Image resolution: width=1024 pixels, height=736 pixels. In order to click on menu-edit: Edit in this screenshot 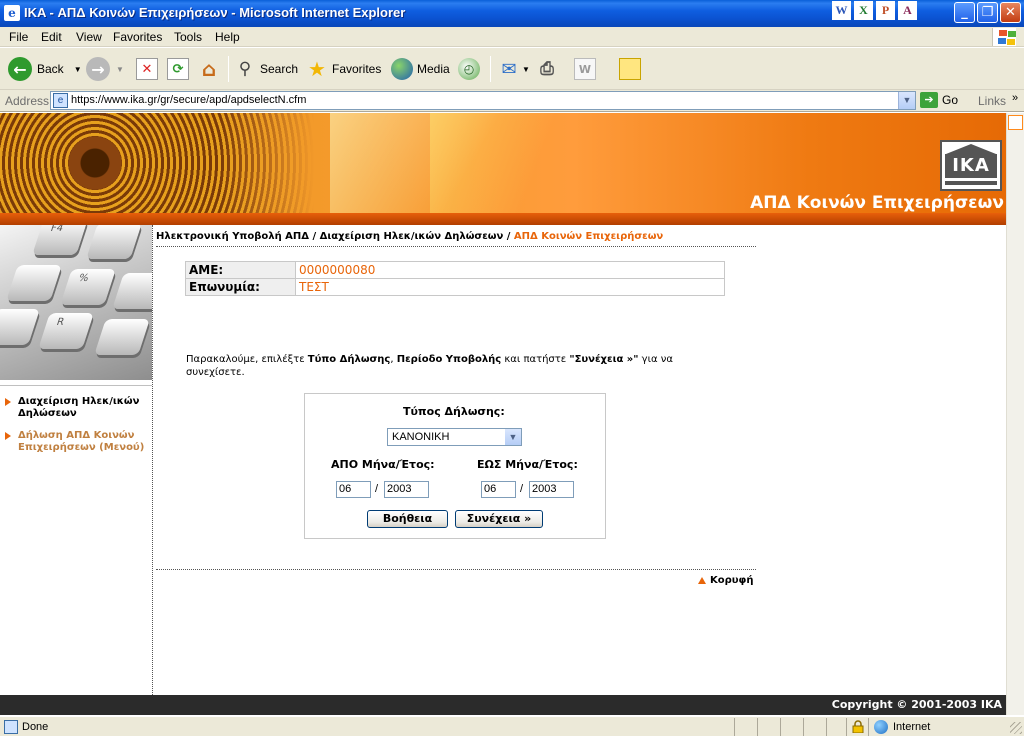, I will do `click(51, 37)`.